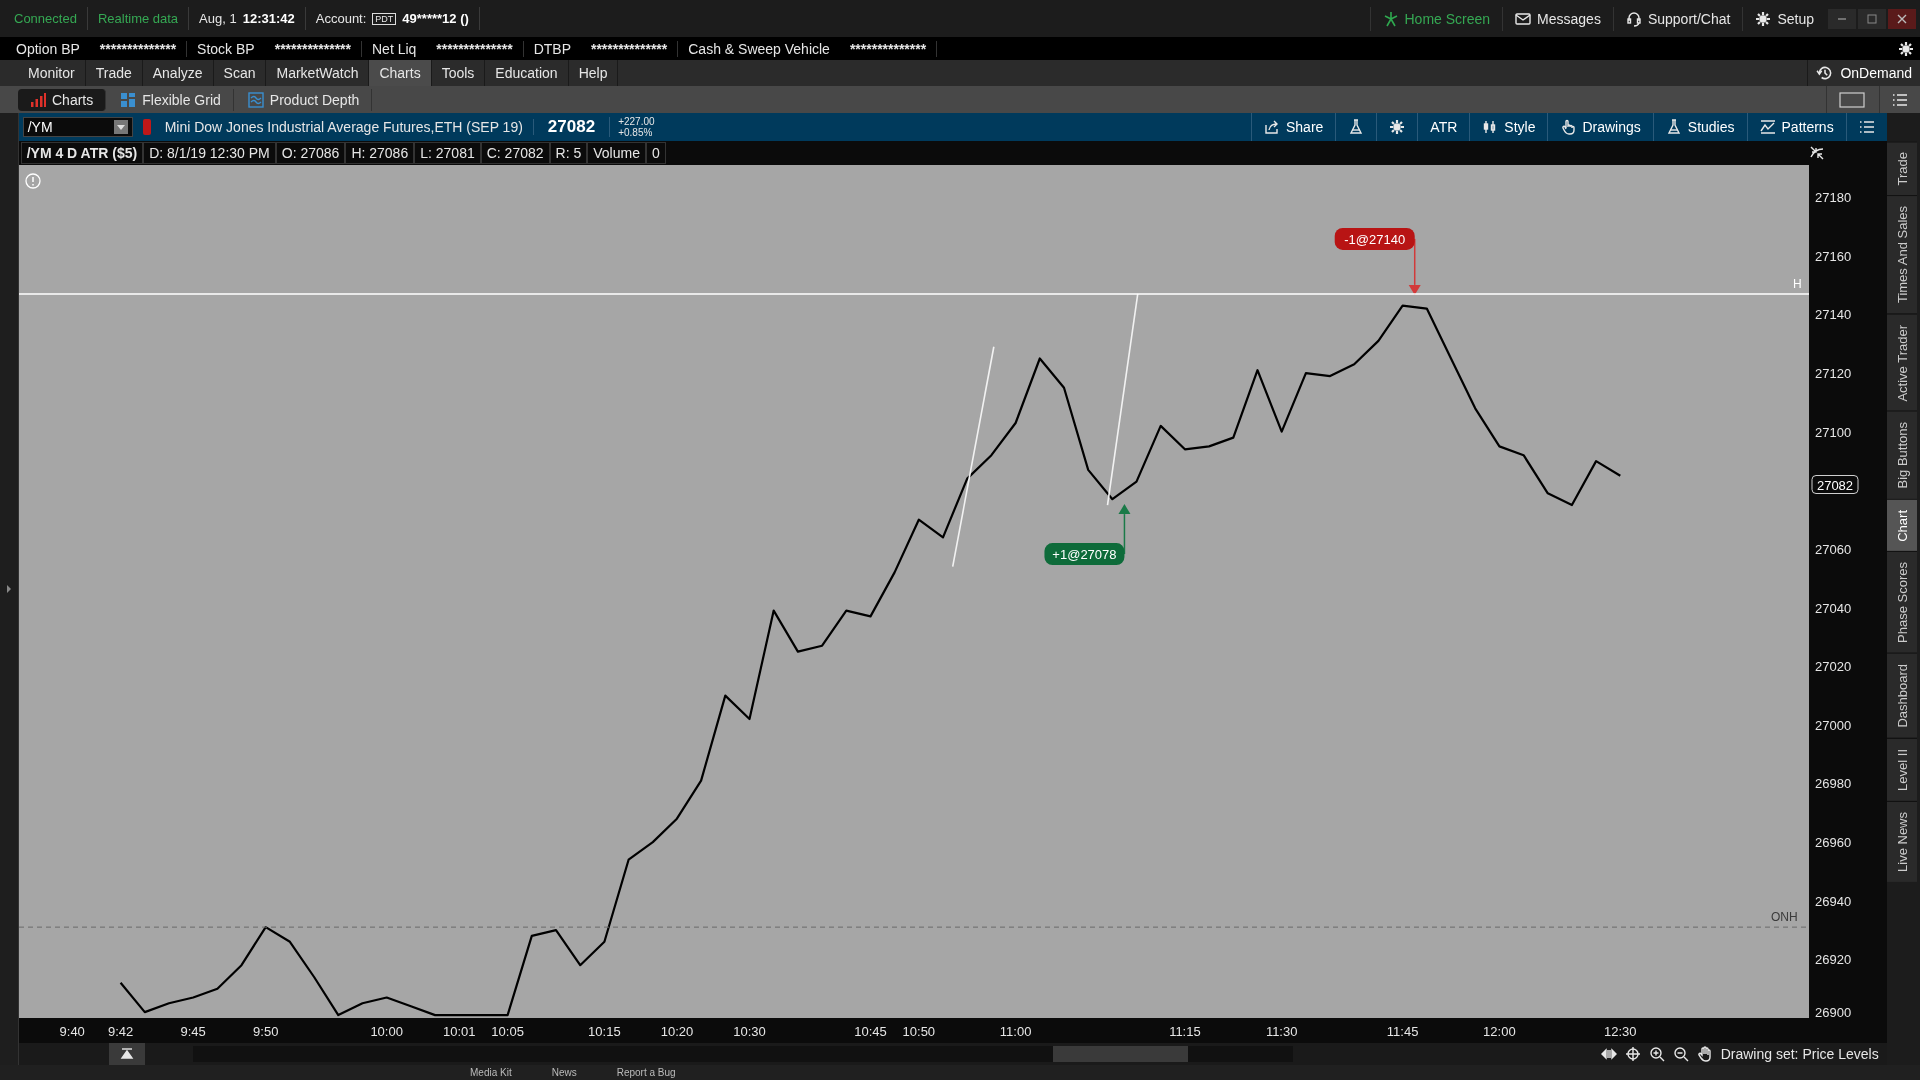 The height and width of the screenshot is (1080, 1920). What do you see at coordinates (341, 18) in the screenshot?
I see `account-label: Account:` at bounding box center [341, 18].